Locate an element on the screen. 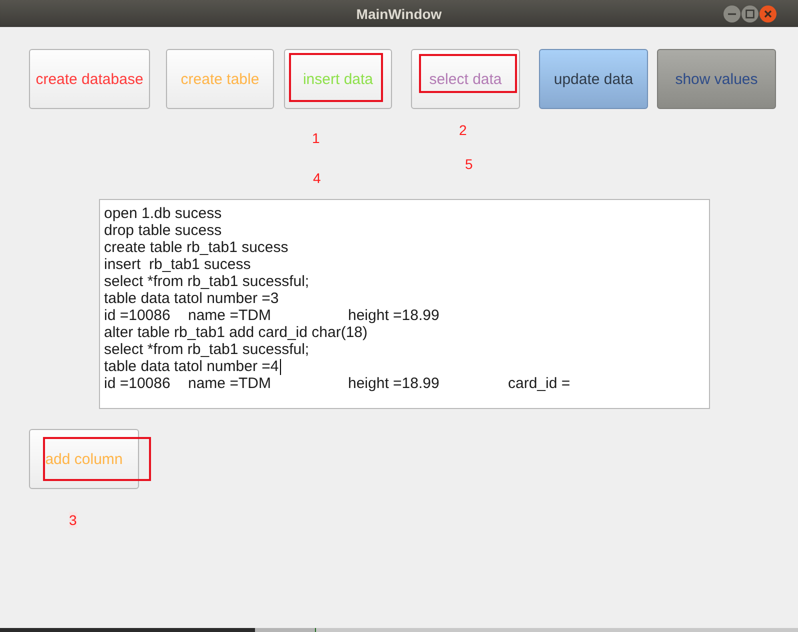 The height and width of the screenshot is (632, 798). log-field: card_id = is located at coordinates (539, 383).